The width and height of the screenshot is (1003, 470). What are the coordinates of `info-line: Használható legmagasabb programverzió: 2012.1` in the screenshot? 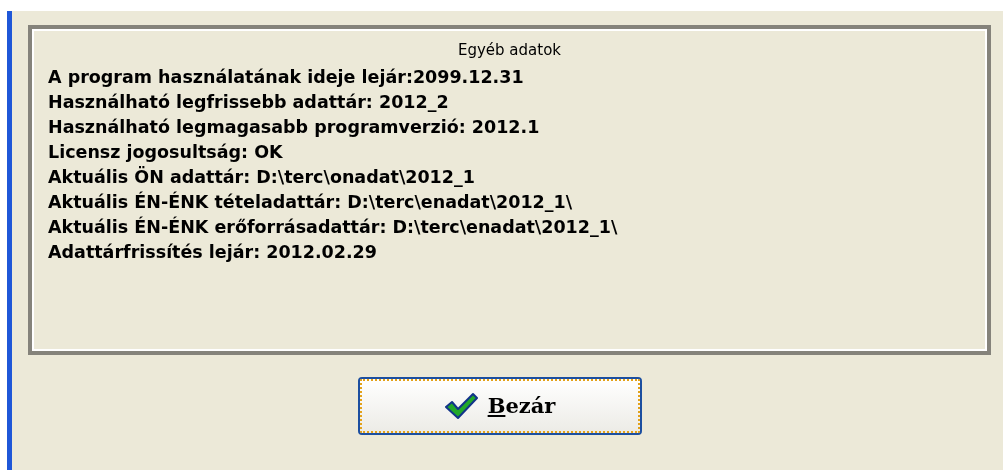 It's located at (294, 127).